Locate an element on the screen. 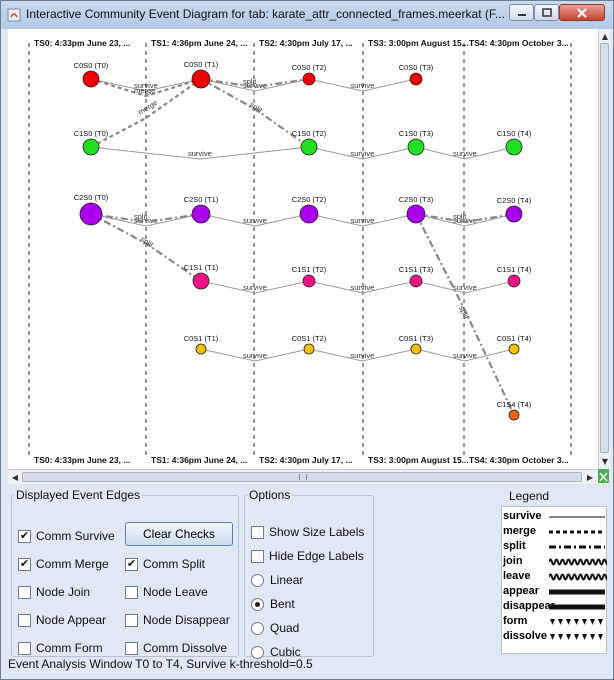  radio-linear: Linear is located at coordinates (277, 580).